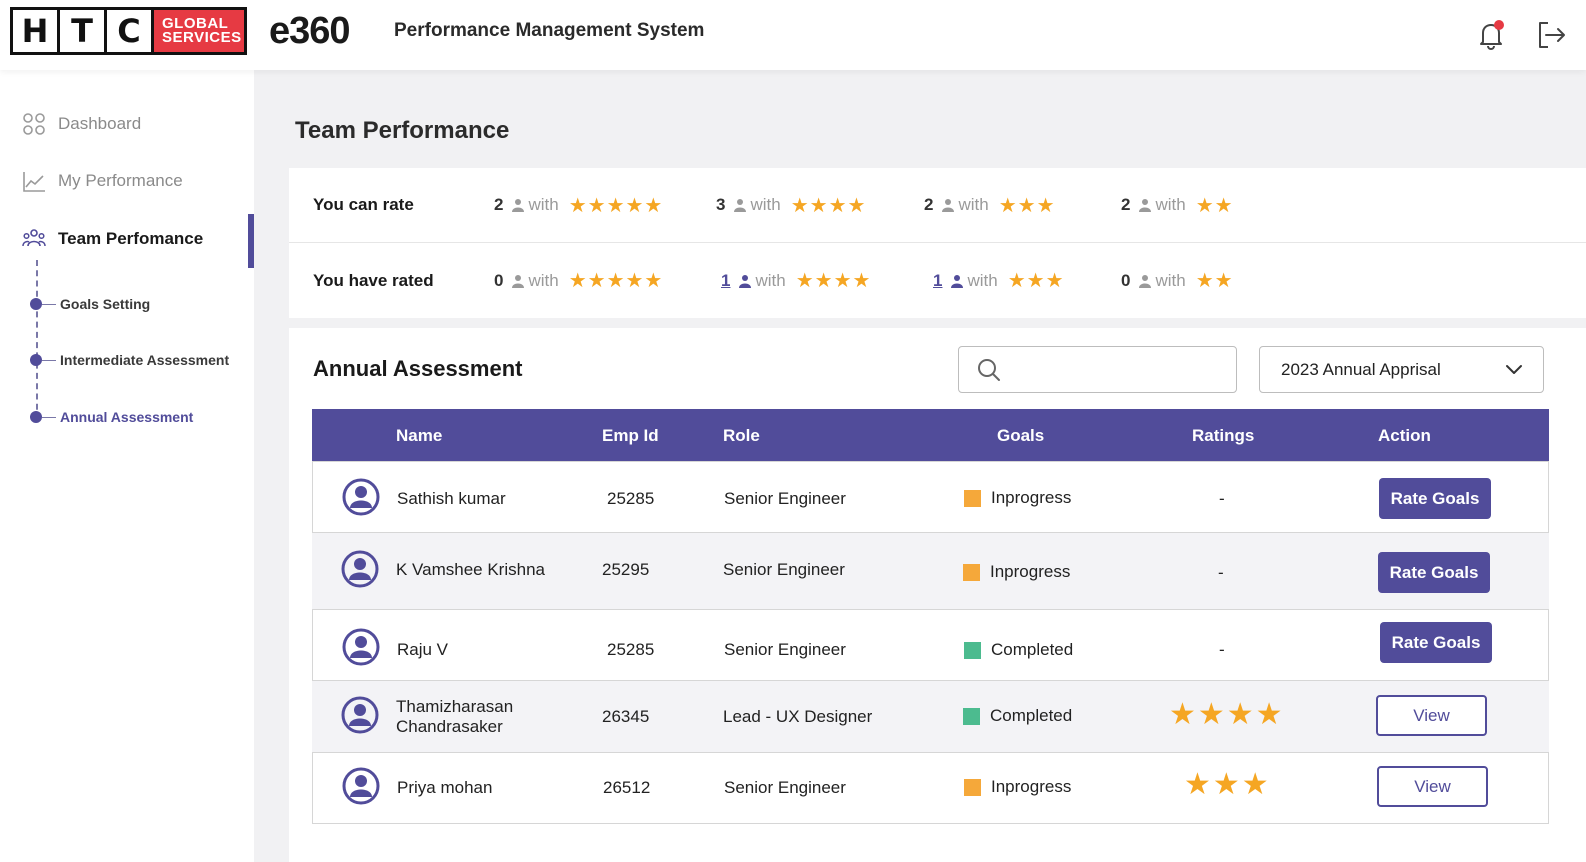  I want to click on search-input, so click(1097, 369).